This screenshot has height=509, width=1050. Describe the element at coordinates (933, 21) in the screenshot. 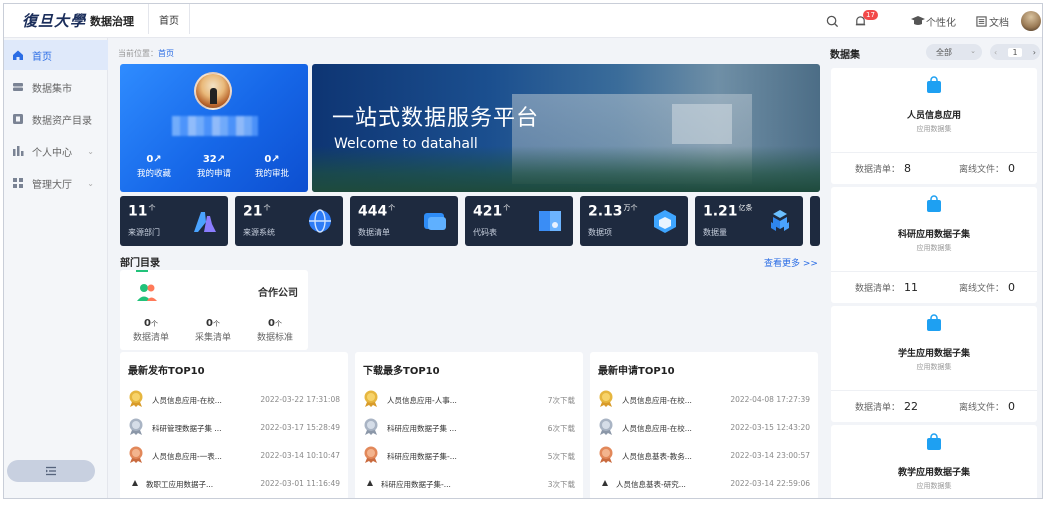

I see `personalize-button: 个性化` at that location.